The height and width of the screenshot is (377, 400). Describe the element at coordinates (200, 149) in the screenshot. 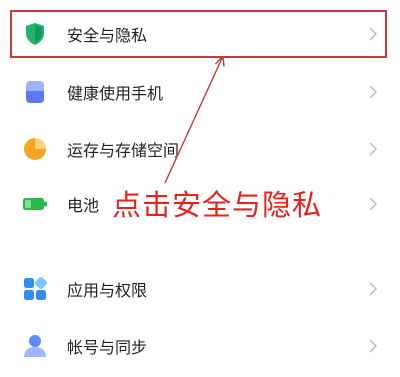

I see `settings-item-memory-storage: 运存与存储空间` at that location.